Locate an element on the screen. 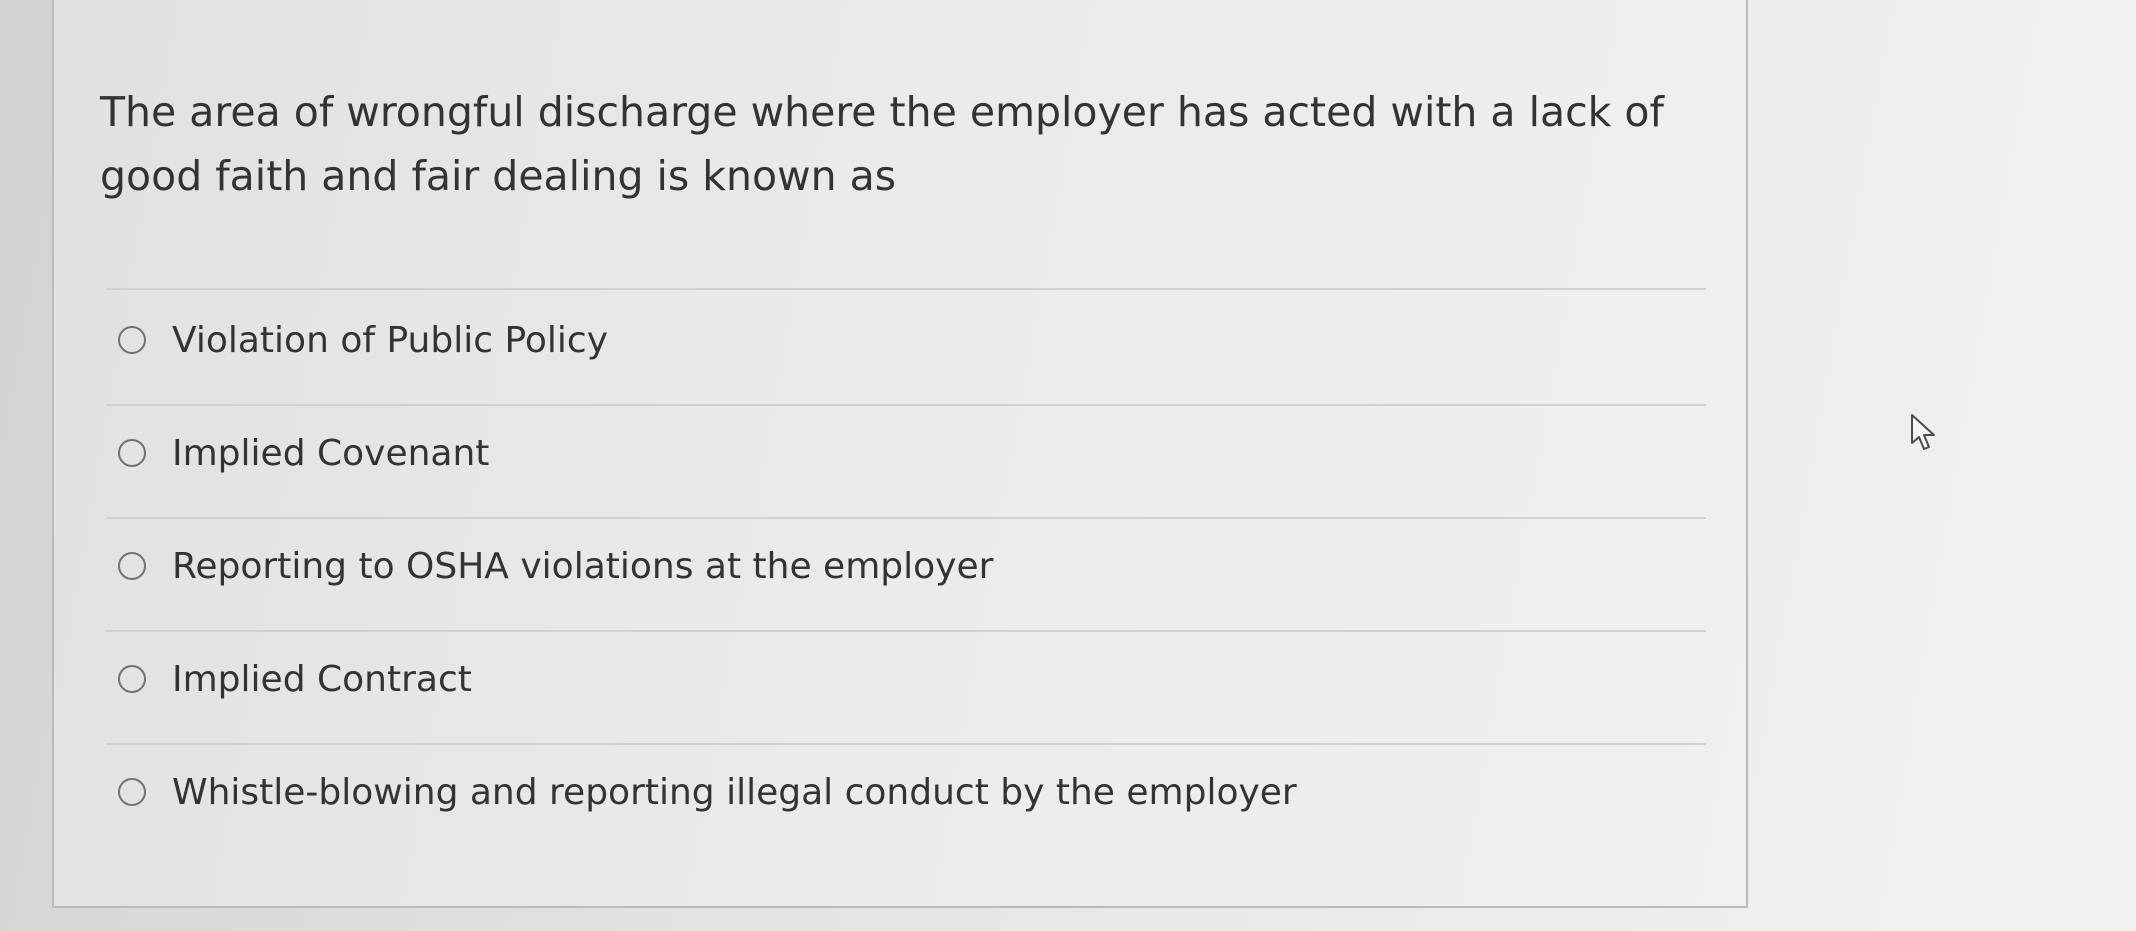 The height and width of the screenshot is (931, 2136). answer-option-violation-of-public-policy: Violation of Public Policy is located at coordinates (363, 340).